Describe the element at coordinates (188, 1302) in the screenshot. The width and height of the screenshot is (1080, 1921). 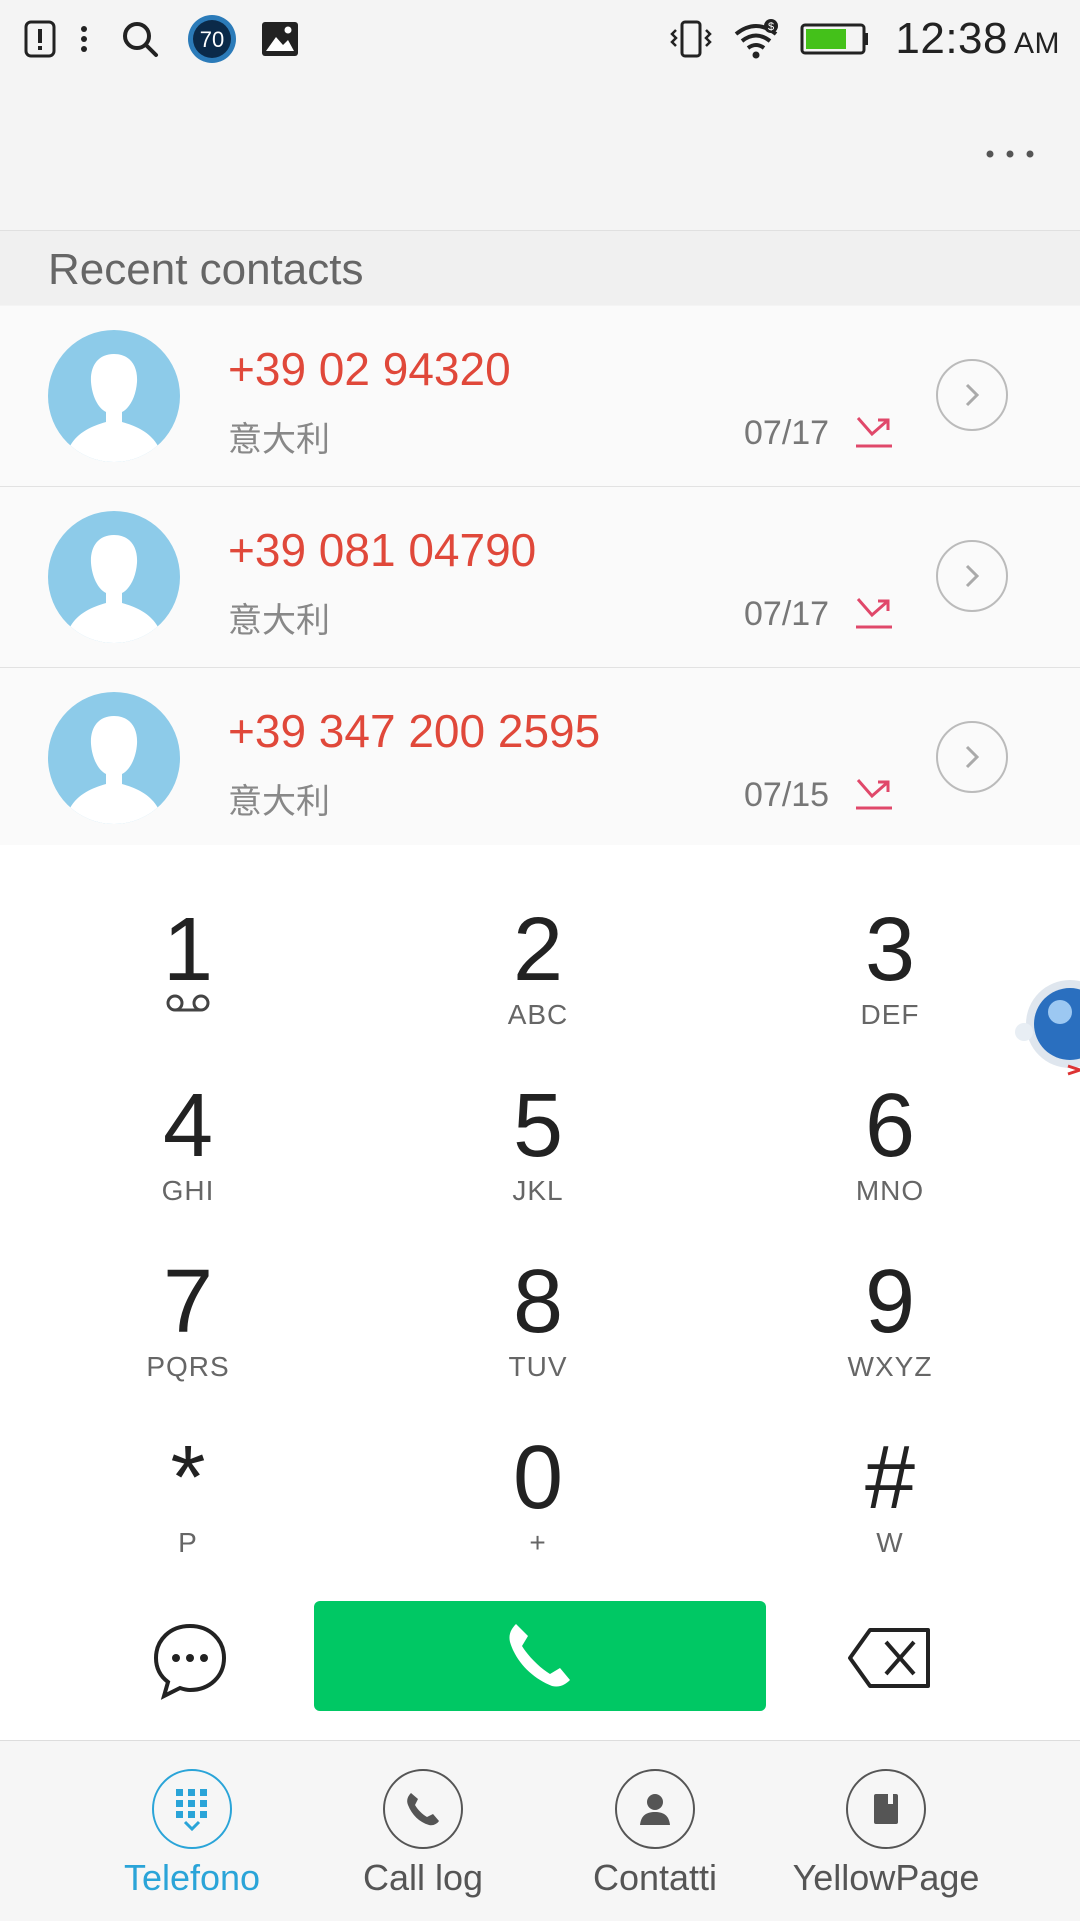
I see `key-digit: 7` at that location.